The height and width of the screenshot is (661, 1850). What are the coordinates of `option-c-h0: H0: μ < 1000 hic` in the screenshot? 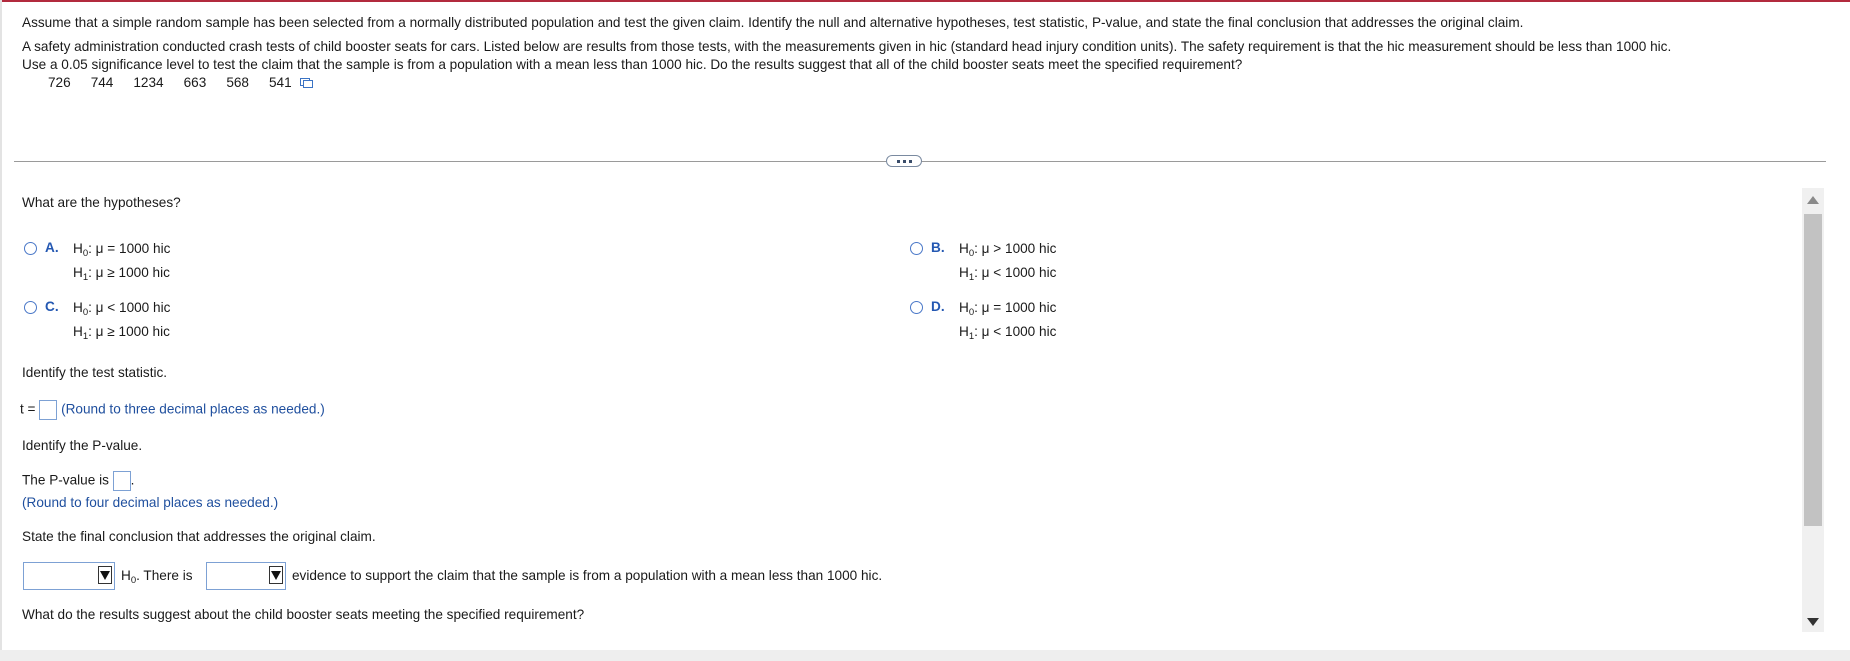 It's located at (122, 309).